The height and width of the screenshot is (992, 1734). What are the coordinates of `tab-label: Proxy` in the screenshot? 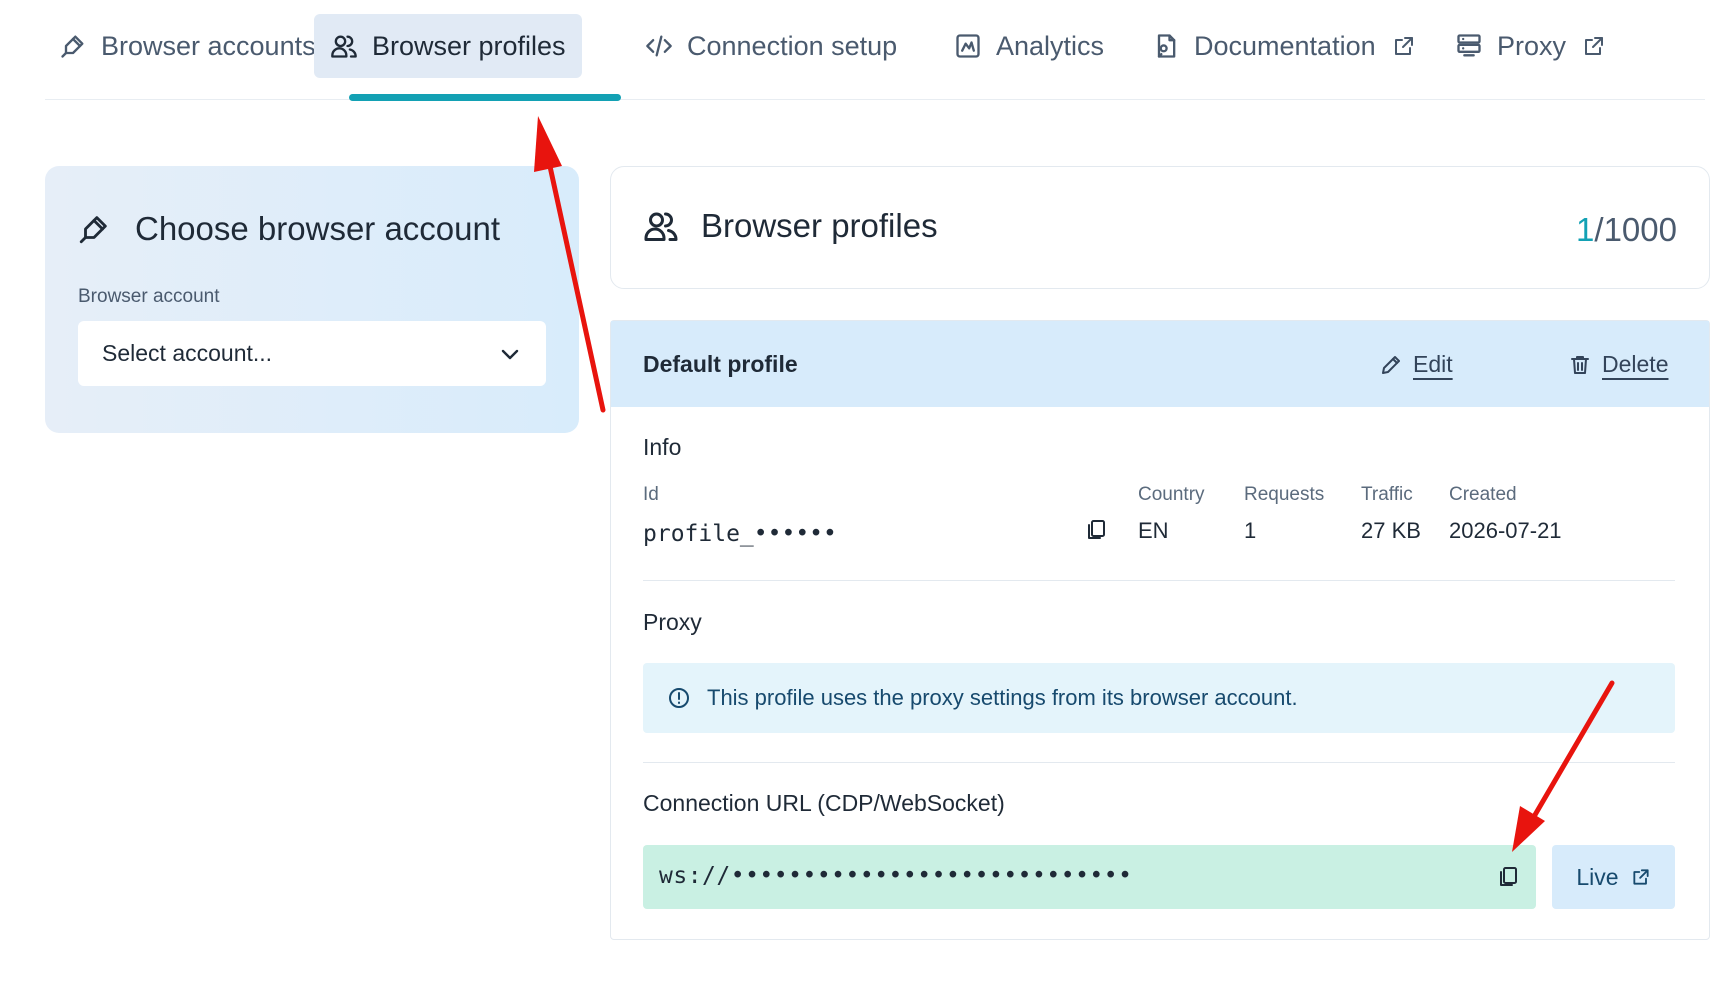 It's located at (1532, 45).